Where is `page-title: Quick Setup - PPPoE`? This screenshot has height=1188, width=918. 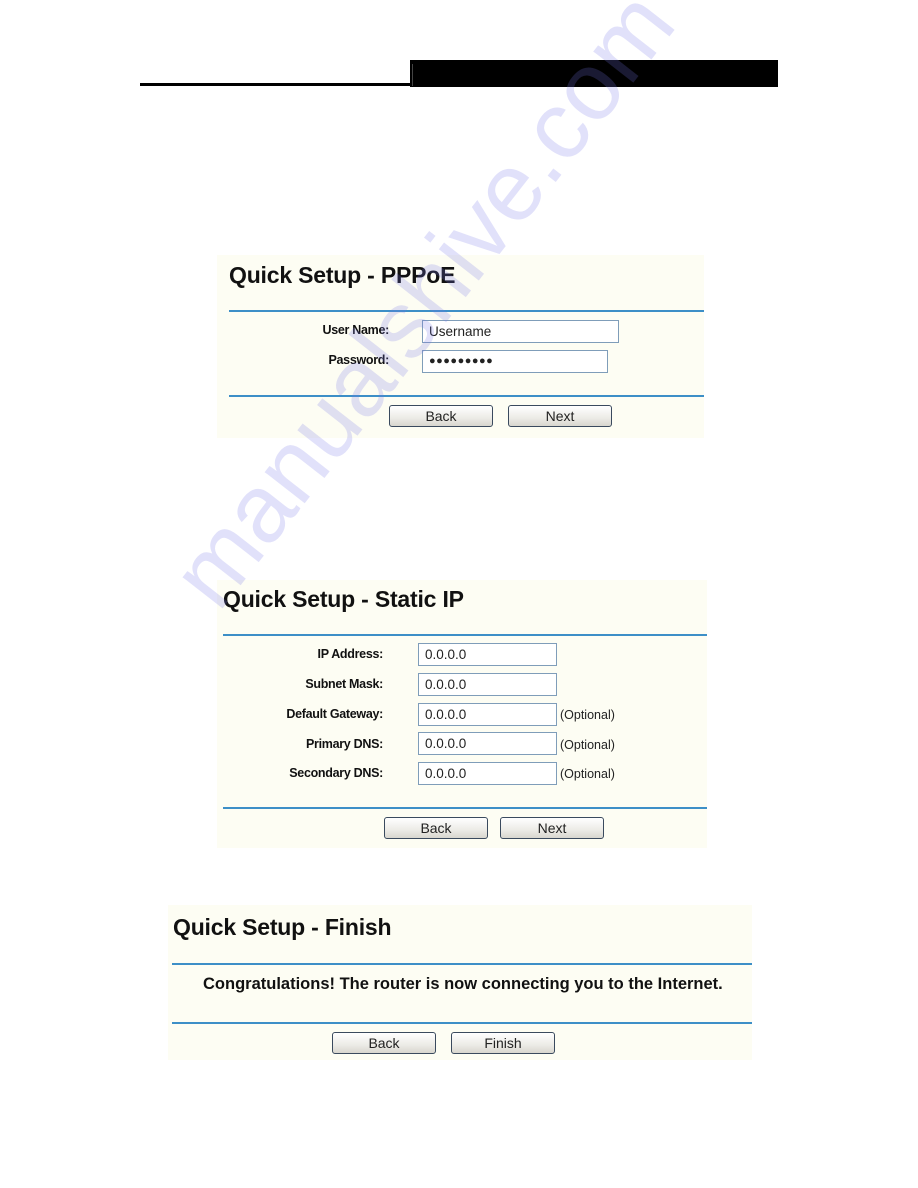
page-title: Quick Setup - PPPoE is located at coordinates (342, 275).